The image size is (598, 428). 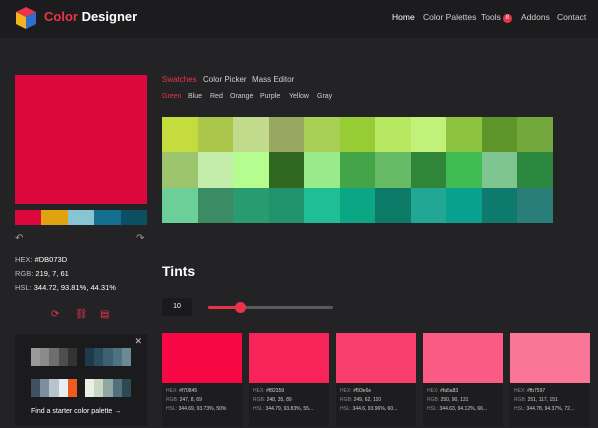 What do you see at coordinates (24, 287) in the screenshot?
I see `hsl-label: HSL:` at bounding box center [24, 287].